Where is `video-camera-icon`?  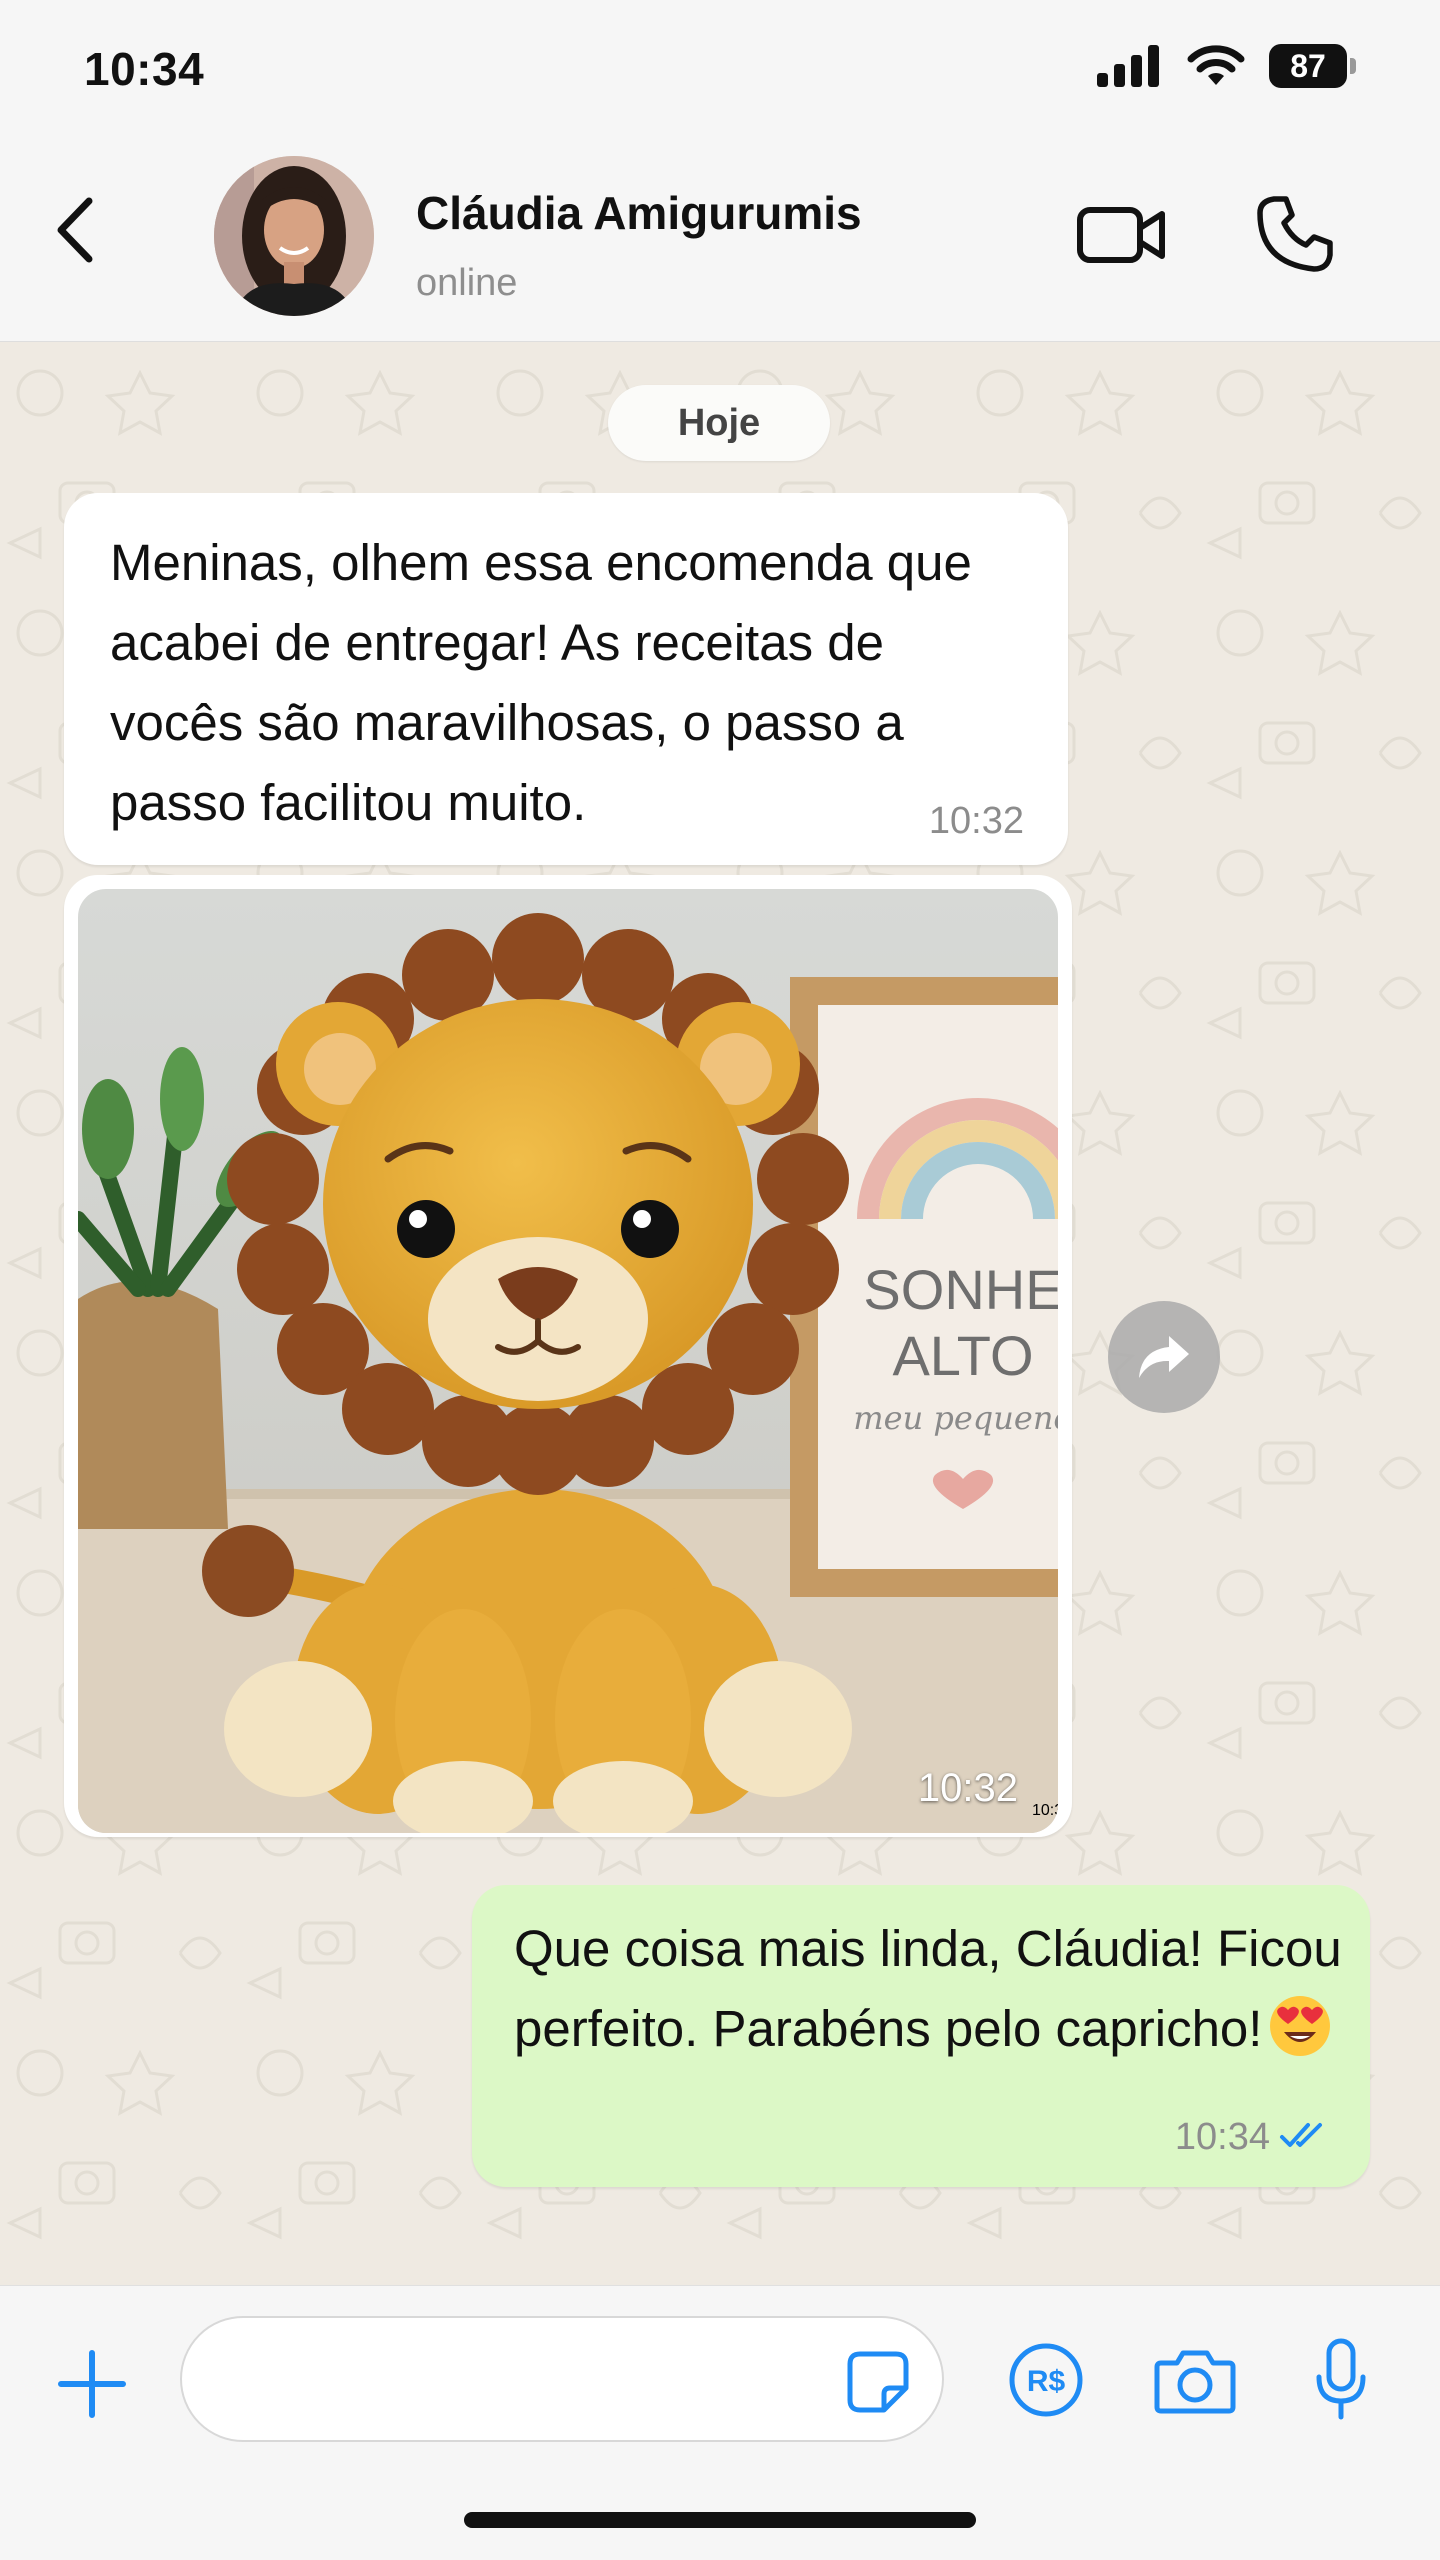
video-camera-icon is located at coordinates (1121, 235).